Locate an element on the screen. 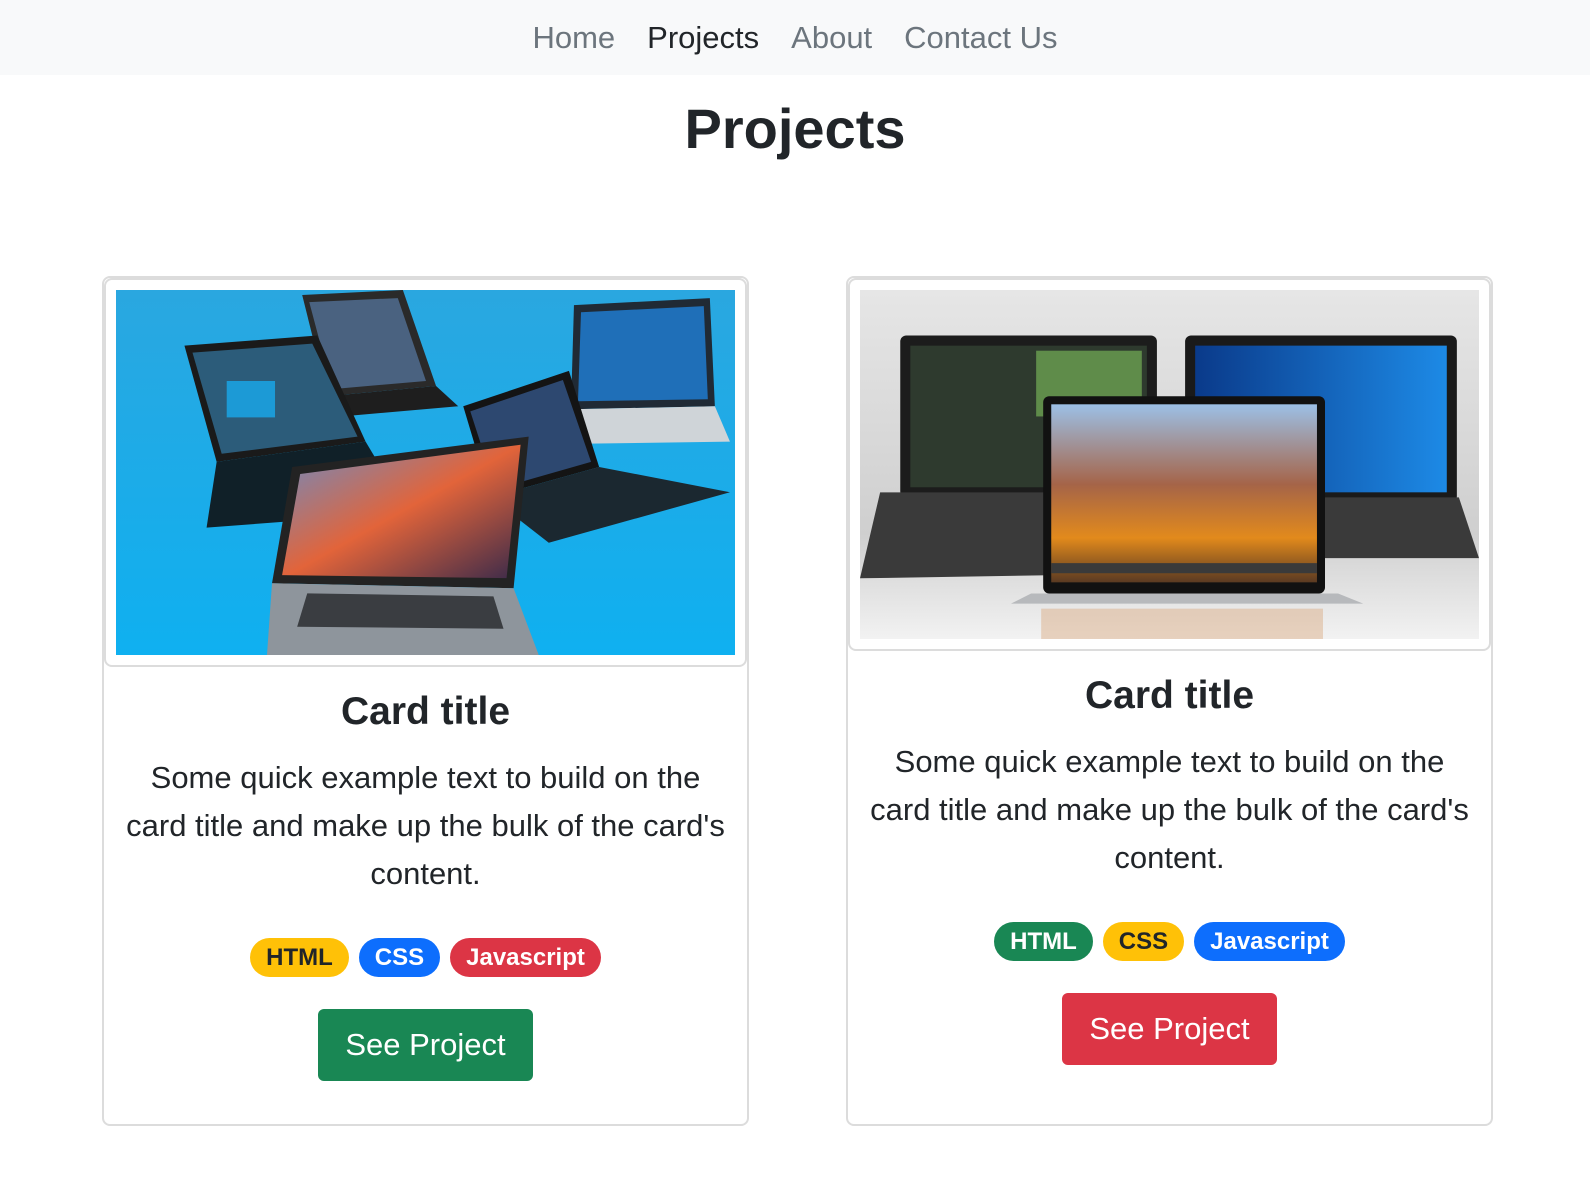  card-image-laptops-grey is located at coordinates (1169, 464).